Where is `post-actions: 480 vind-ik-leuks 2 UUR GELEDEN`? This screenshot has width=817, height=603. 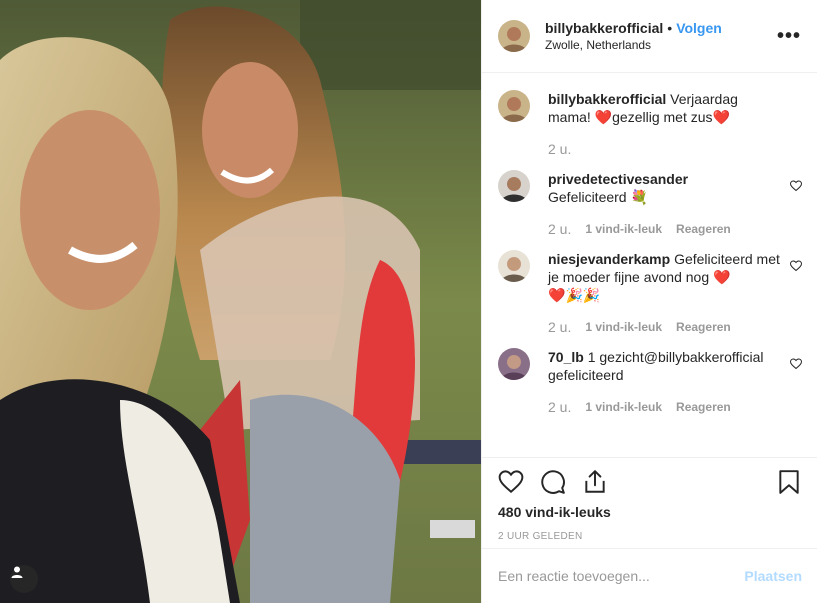
post-actions: 480 vind-ik-leuks 2 UUR GELEDEN is located at coordinates (649, 499).